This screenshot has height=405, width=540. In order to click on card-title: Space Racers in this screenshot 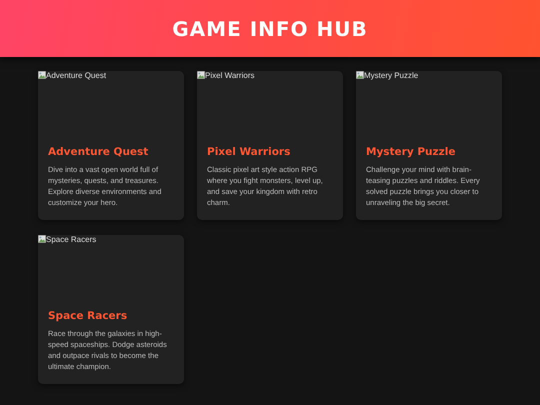, I will do `click(88, 316)`.